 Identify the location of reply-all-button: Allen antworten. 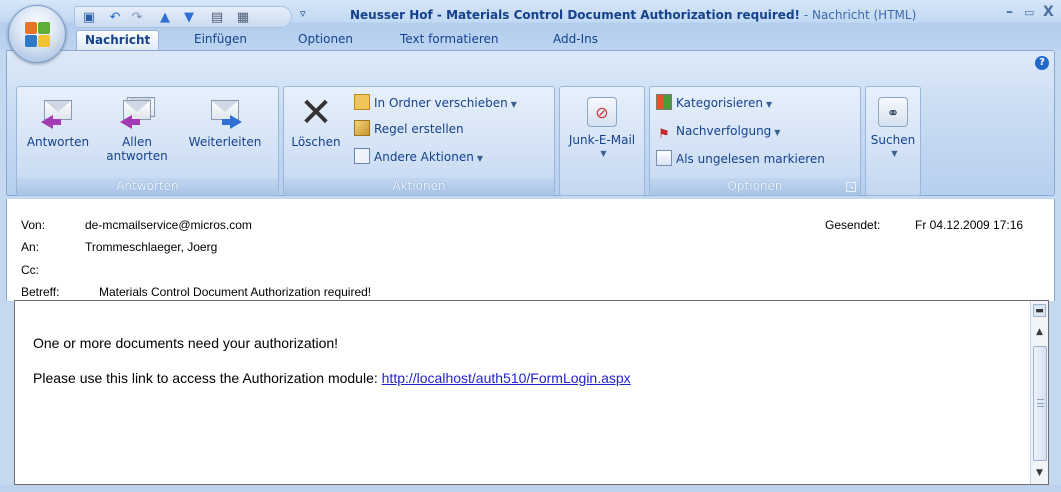
(137, 127).